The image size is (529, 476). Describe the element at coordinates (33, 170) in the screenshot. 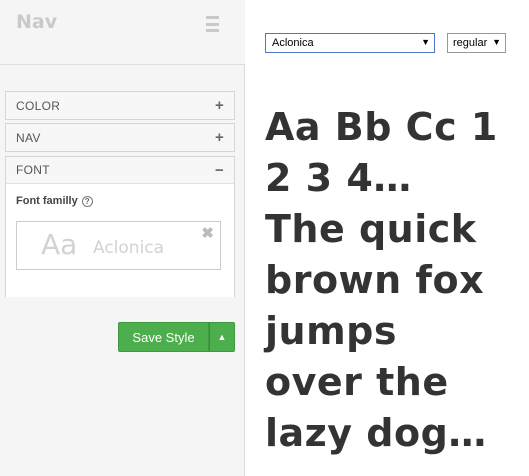

I see `section-font-label: FONT` at that location.